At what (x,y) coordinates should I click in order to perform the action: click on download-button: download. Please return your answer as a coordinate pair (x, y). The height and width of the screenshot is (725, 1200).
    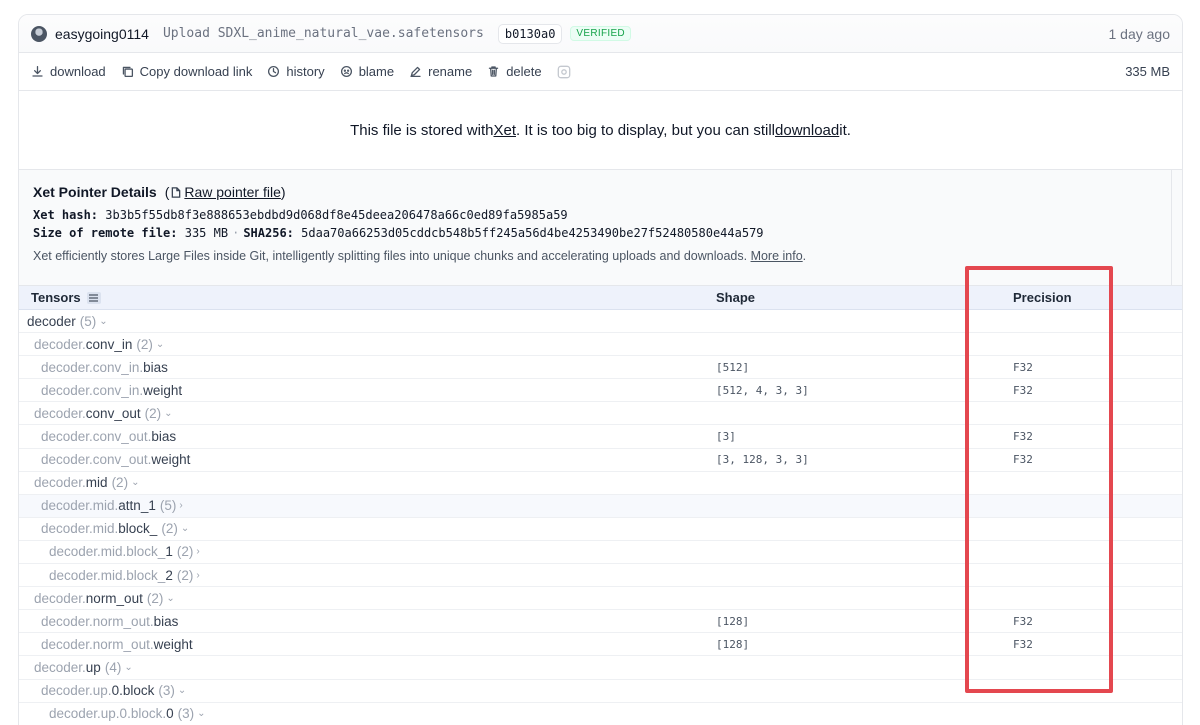
    Looking at the image, I should click on (68, 71).